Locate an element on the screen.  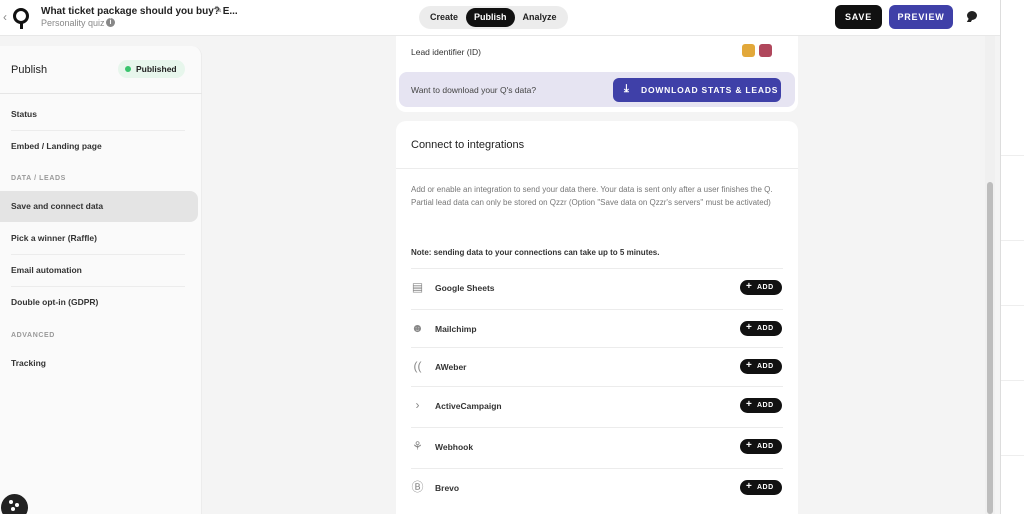
add-brevo-button: + ADD is located at coordinates (761, 487).